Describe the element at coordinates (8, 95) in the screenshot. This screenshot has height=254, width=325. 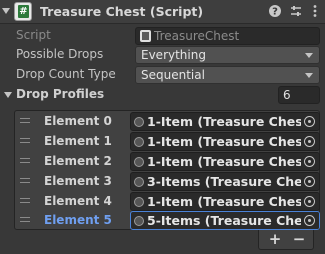
I see `drop-profiles-foldout-icon` at that location.